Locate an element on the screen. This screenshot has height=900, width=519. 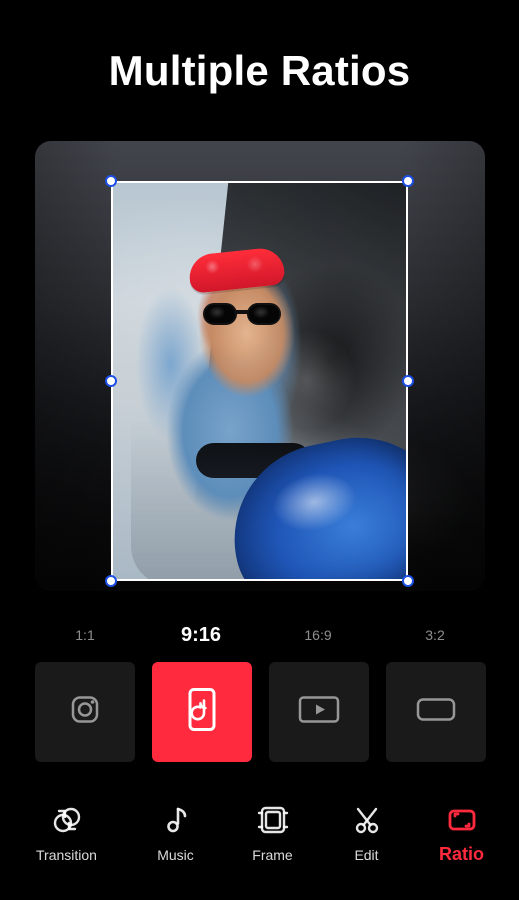
tiktok-icon is located at coordinates (202, 712).